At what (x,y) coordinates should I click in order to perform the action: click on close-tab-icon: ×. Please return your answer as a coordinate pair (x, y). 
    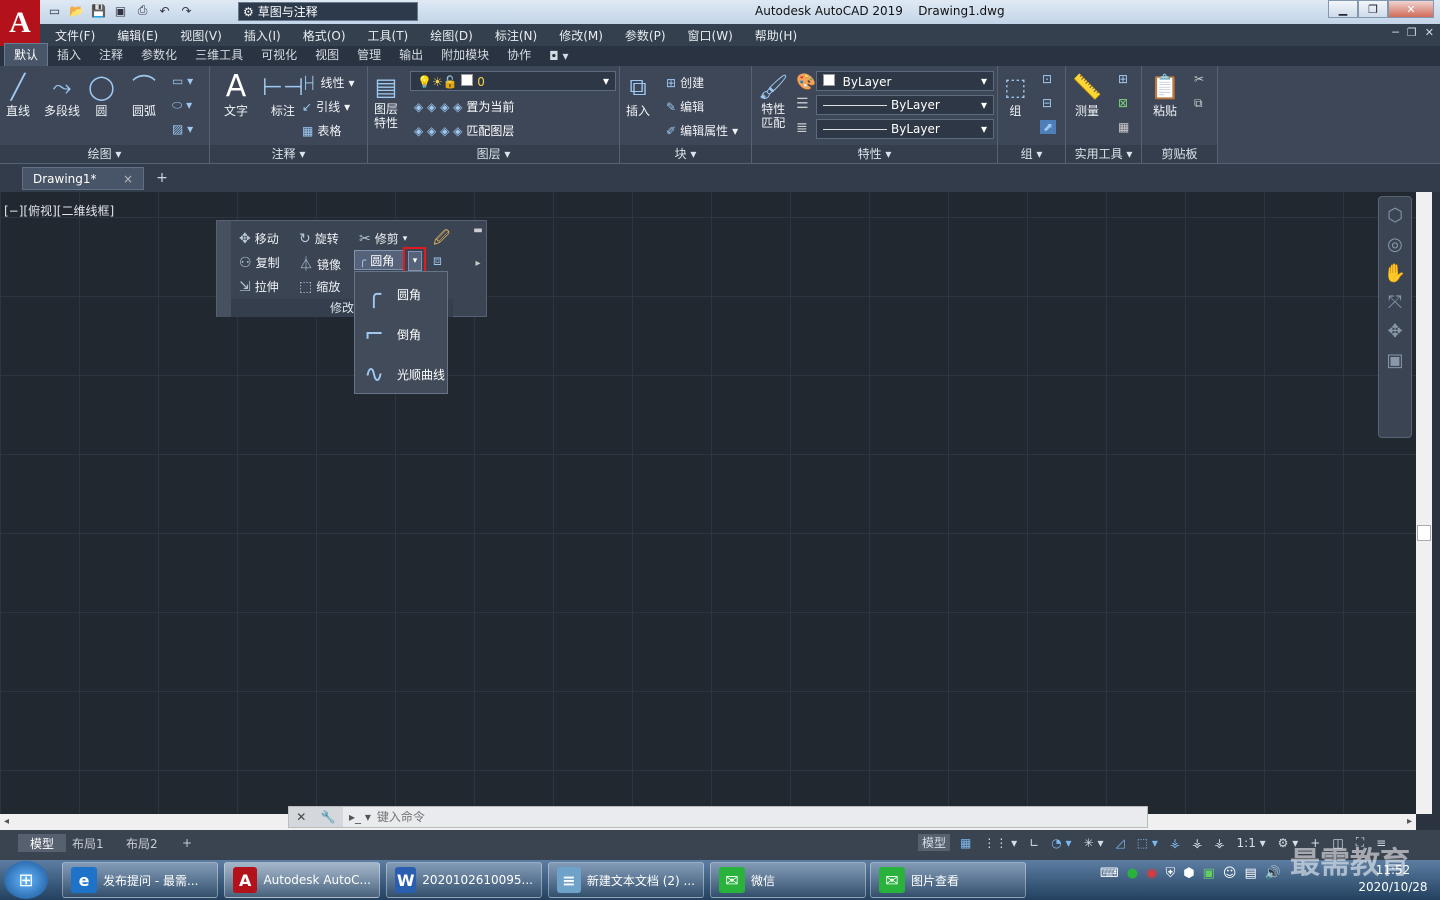
    Looking at the image, I should click on (128, 179).